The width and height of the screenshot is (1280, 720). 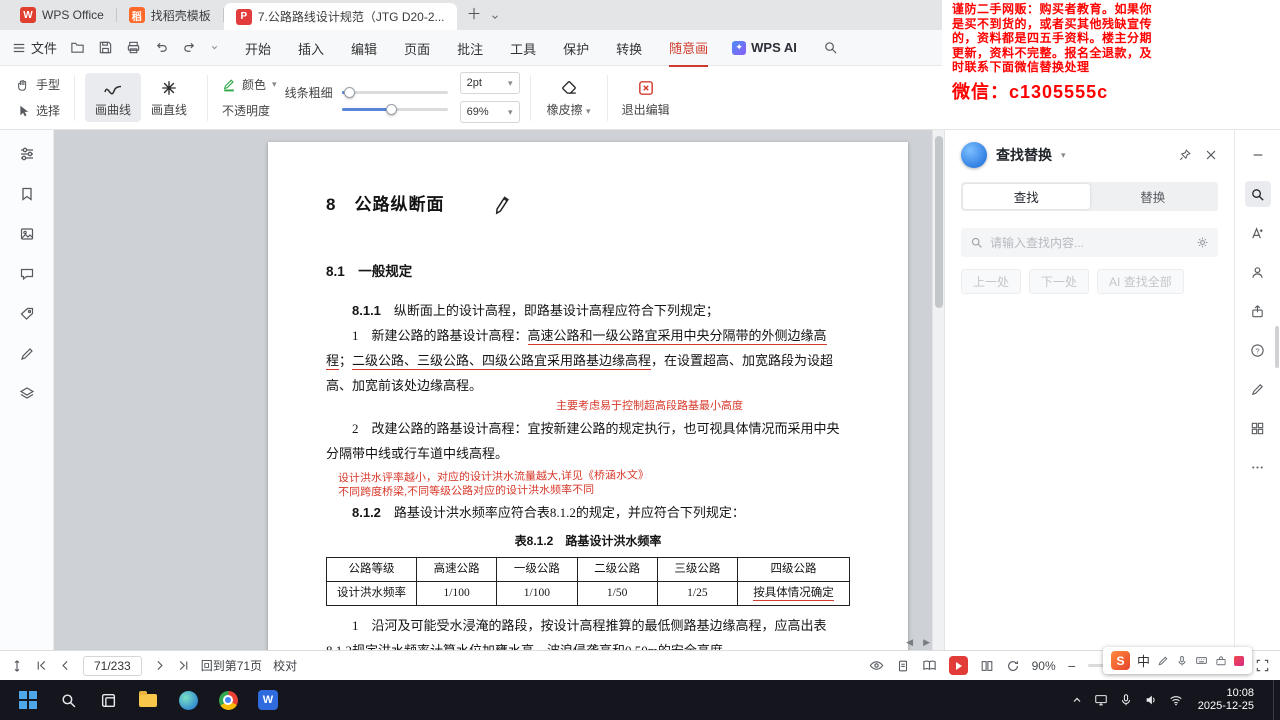 What do you see at coordinates (1153, 196) in the screenshot?
I see `tab-replace: 替换` at bounding box center [1153, 196].